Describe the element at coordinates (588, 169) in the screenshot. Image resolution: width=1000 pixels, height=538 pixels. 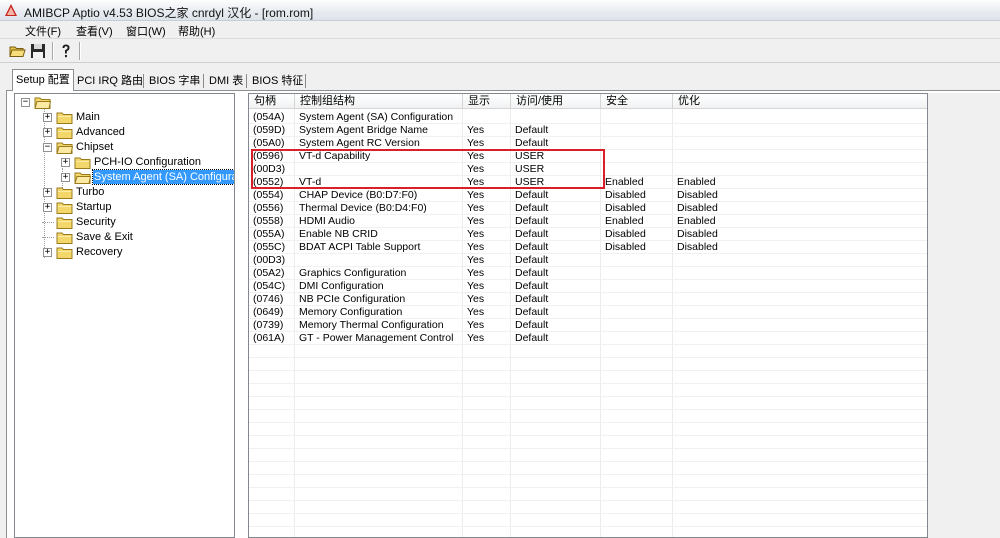
I see `table-row: (00D3) Yes USER` at that location.